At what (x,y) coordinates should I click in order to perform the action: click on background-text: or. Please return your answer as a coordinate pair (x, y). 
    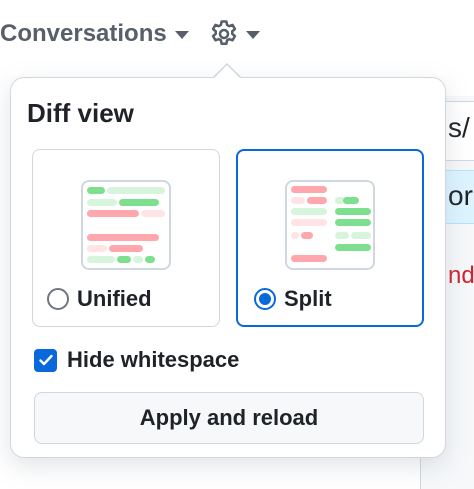
    Looking at the image, I should click on (460, 195).